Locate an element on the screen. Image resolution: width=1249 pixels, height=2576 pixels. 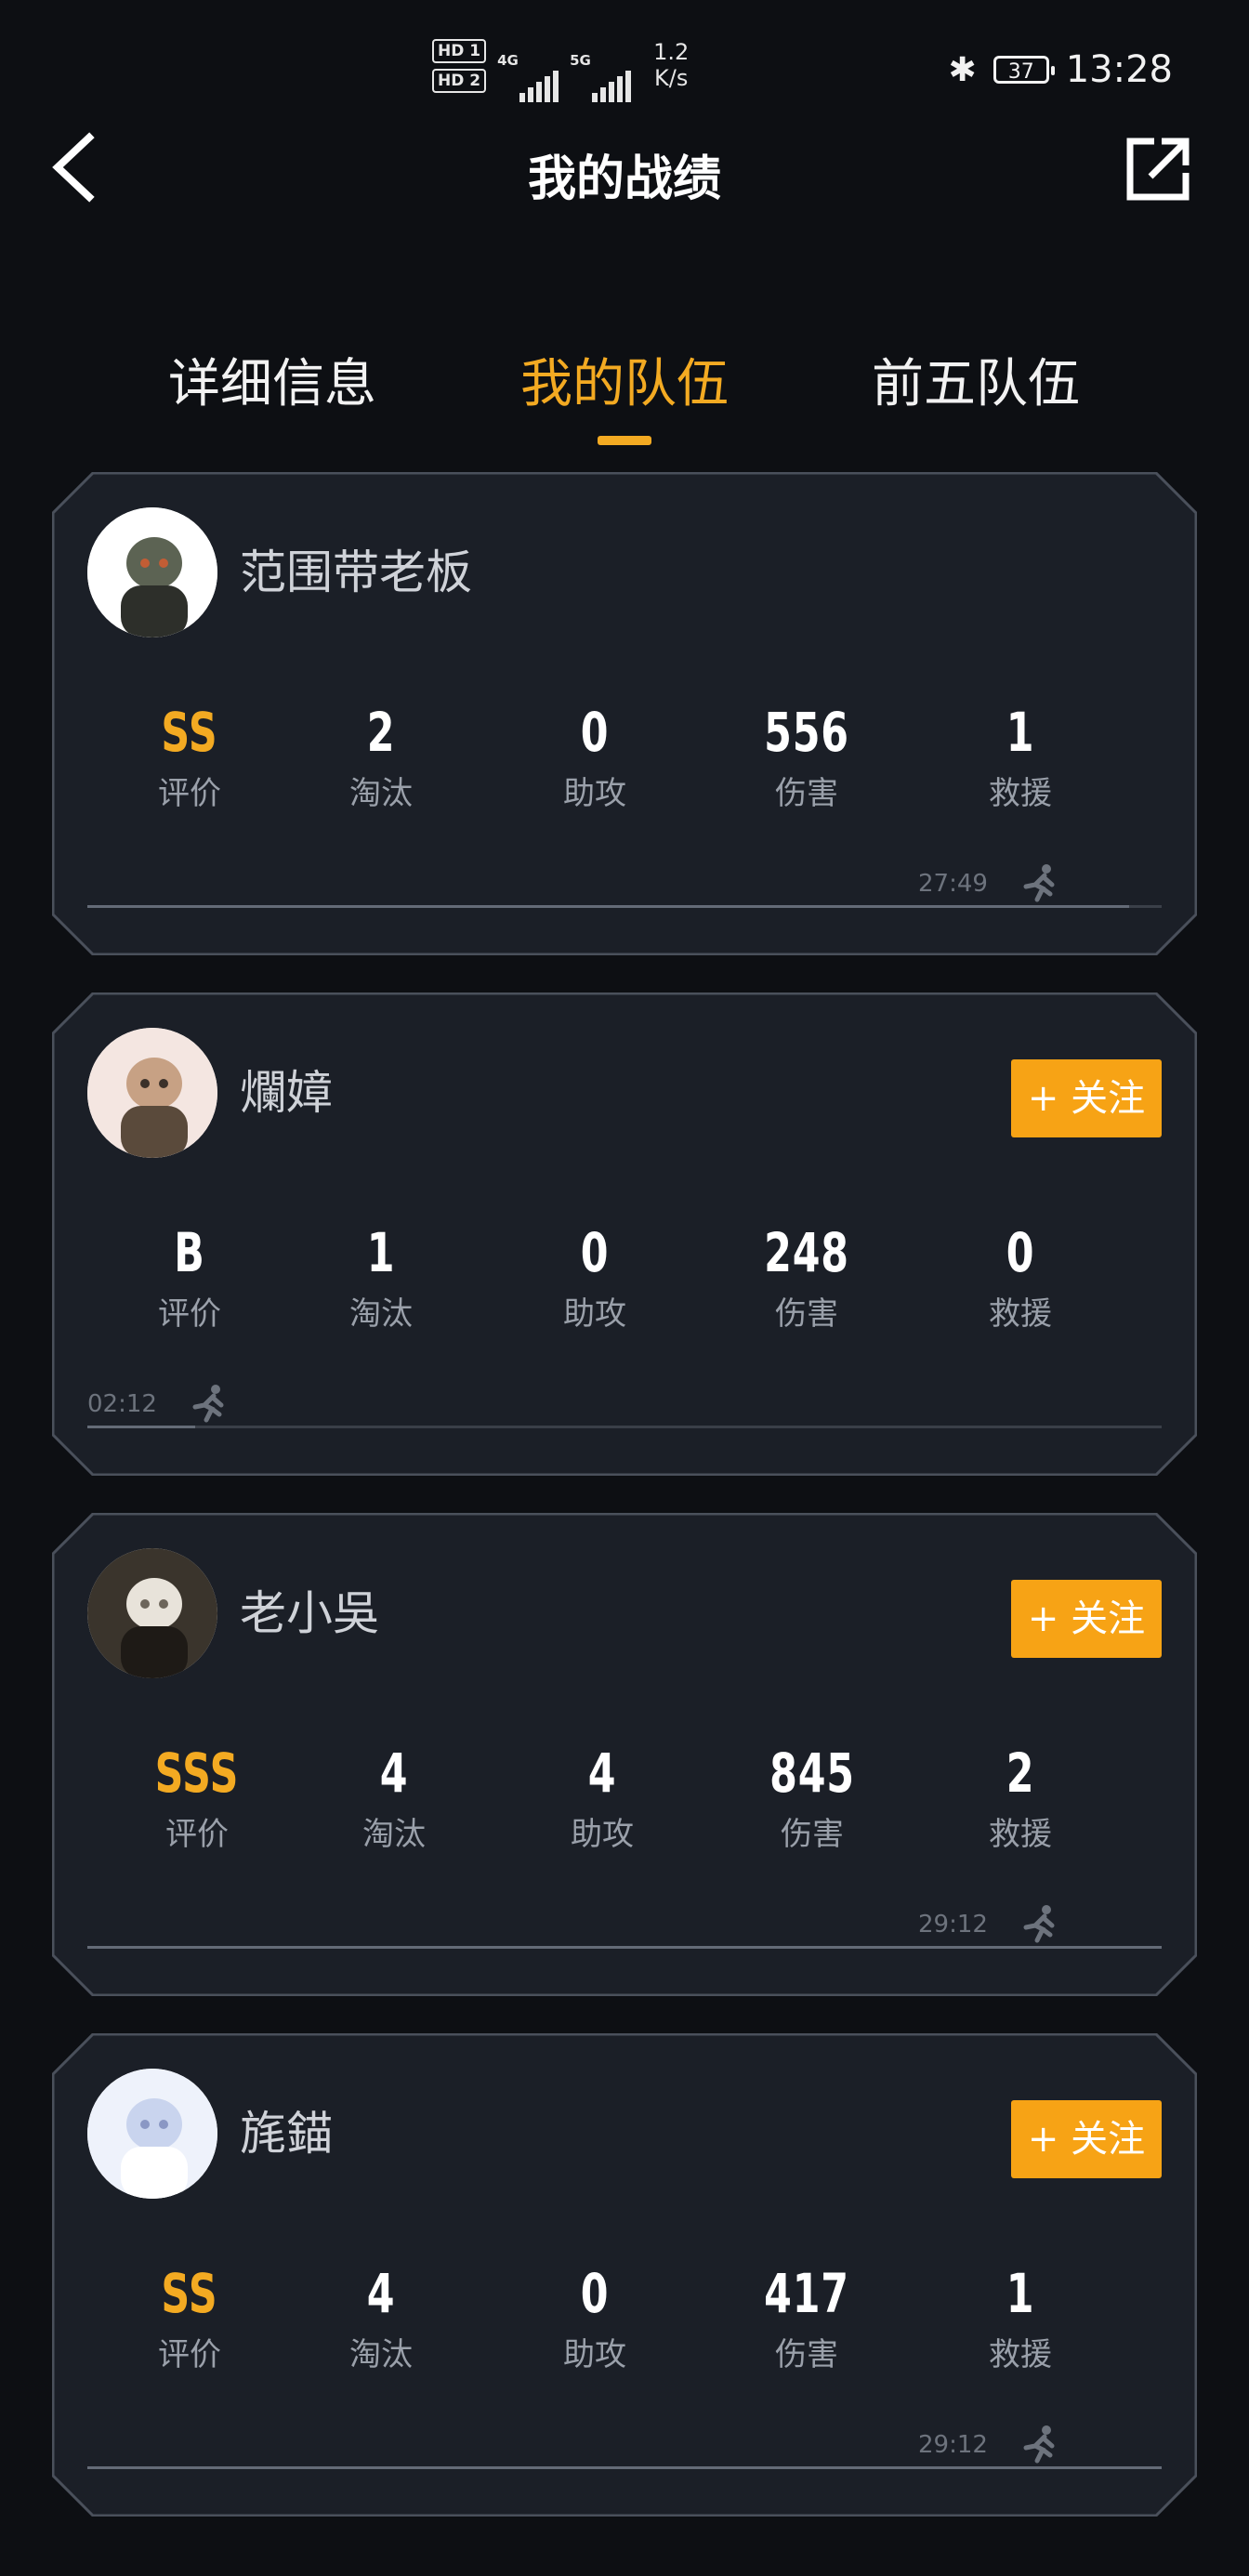
player-name: 老小吳 is located at coordinates (309, 1613).